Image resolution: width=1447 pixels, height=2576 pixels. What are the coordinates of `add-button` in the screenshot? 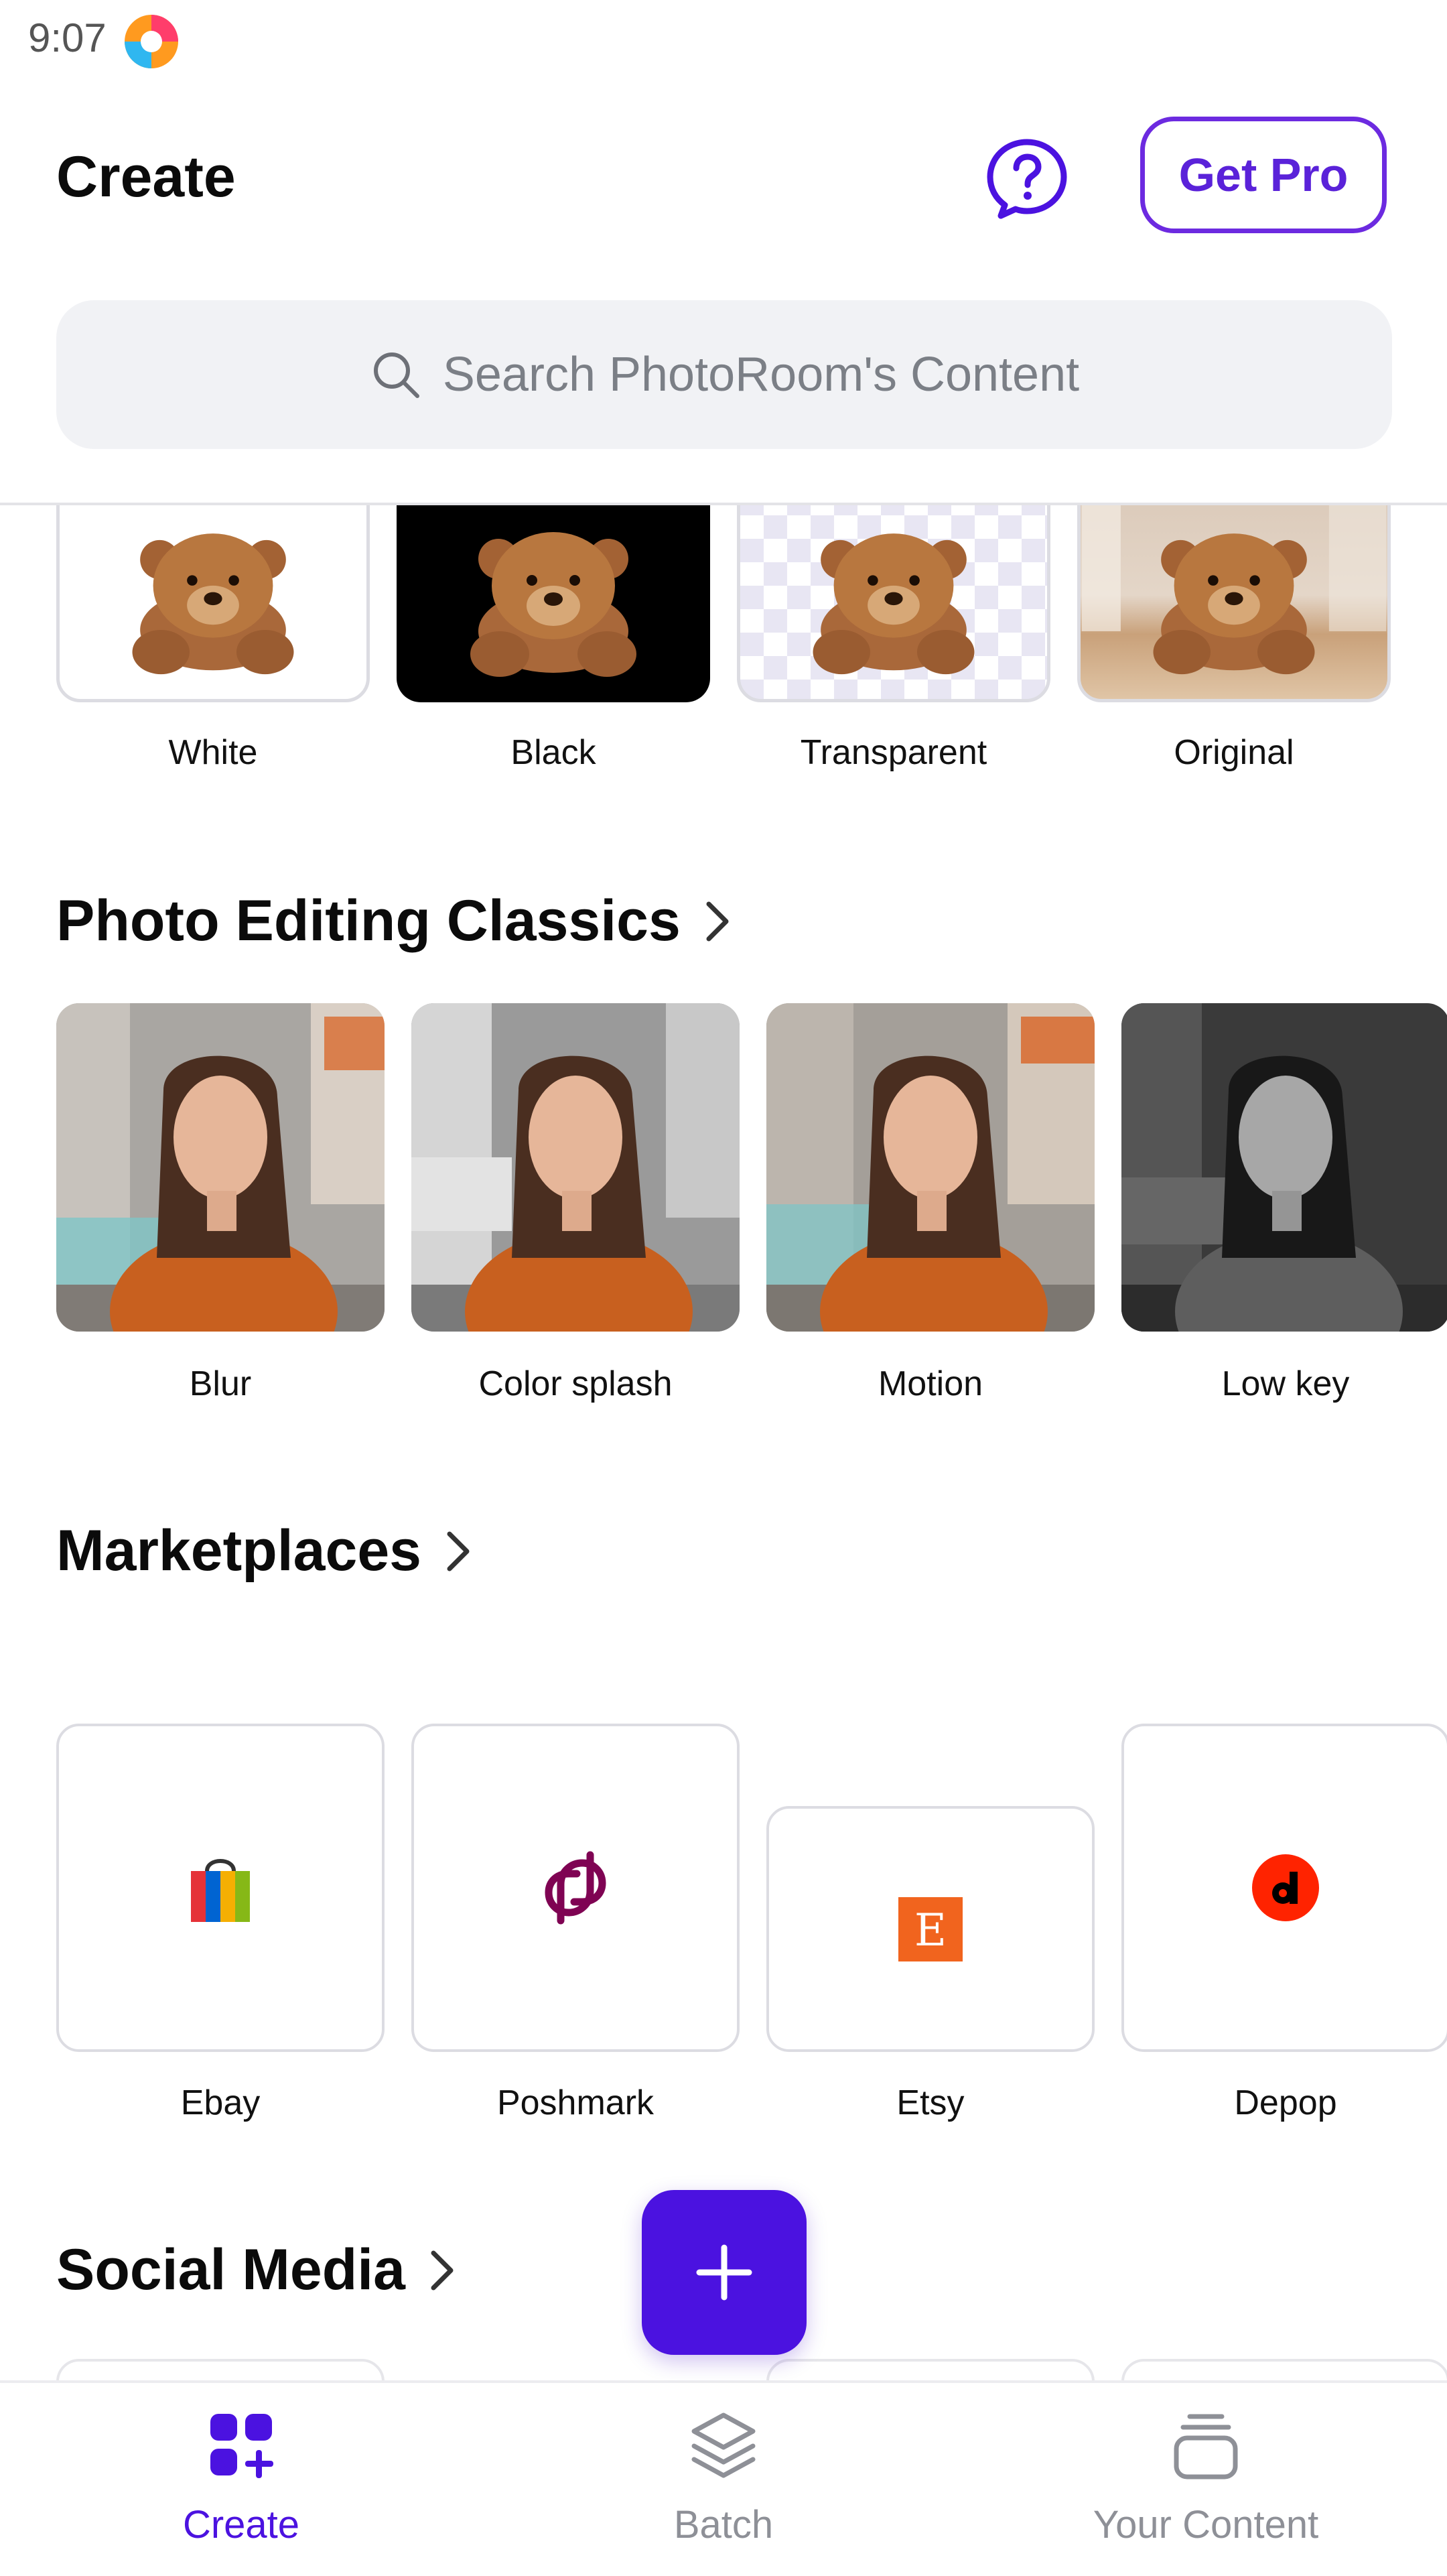 It's located at (724, 2272).